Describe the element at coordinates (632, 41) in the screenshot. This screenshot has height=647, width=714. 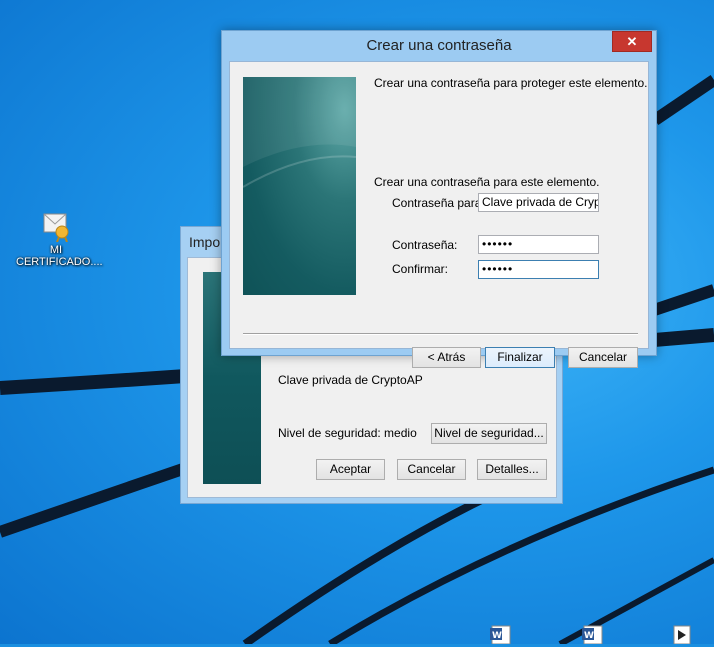
I see `close-icon: ✕` at that location.